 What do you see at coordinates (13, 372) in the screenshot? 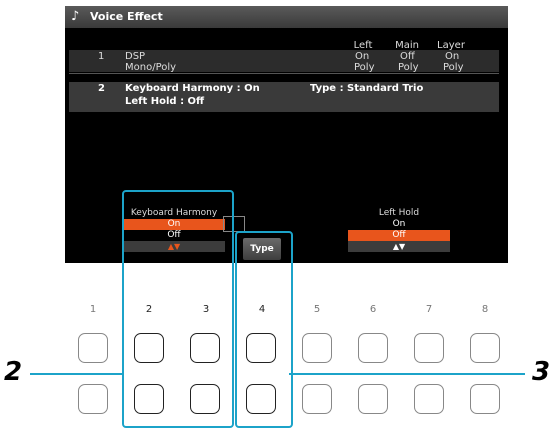
I see `callout-number-left: 2` at bounding box center [13, 372].